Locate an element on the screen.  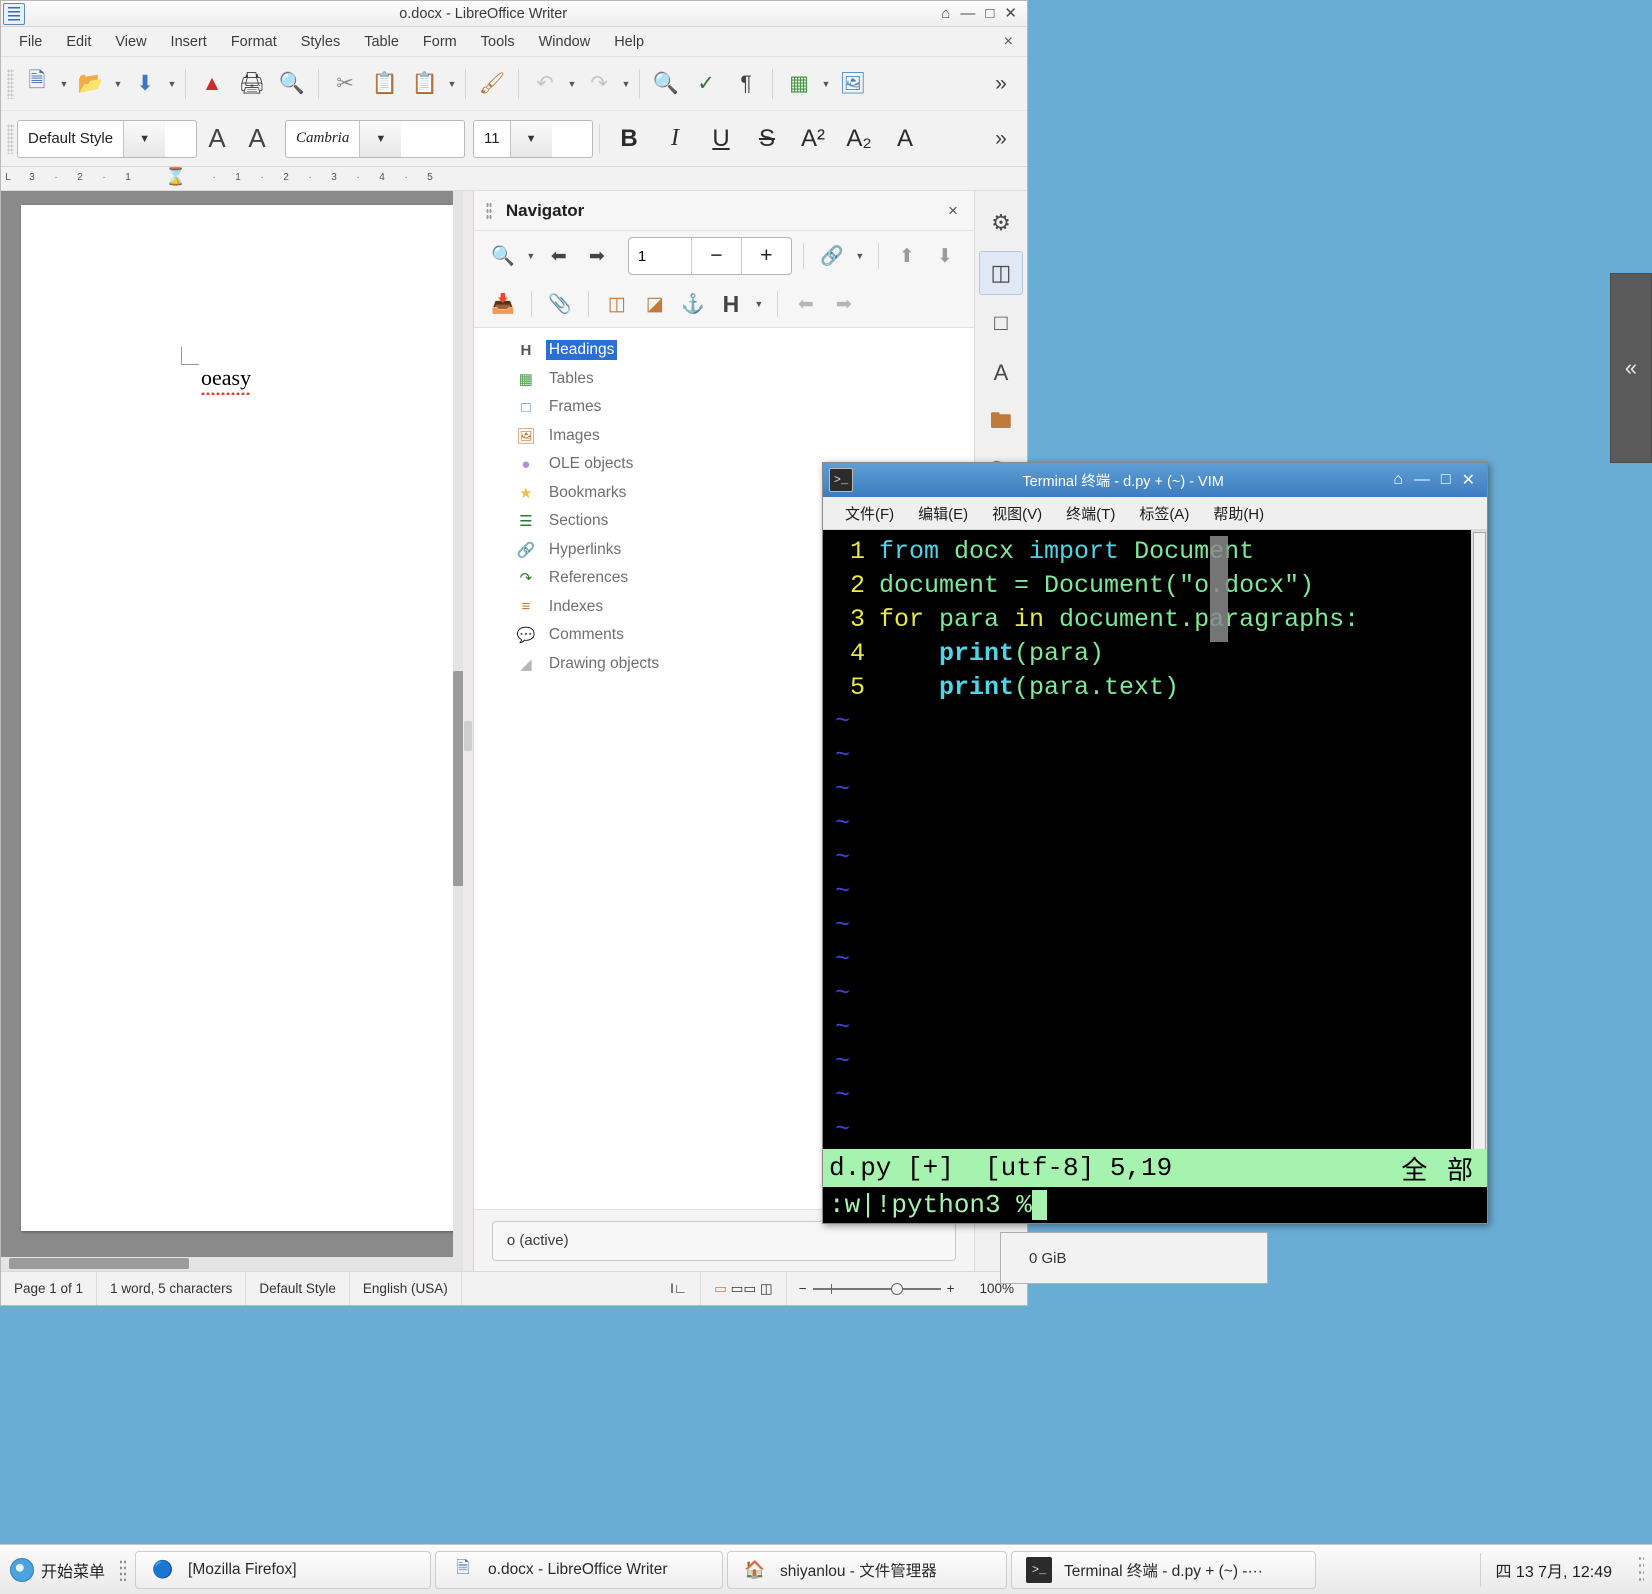
document-horizontal-scrollbar is located at coordinates (237, 1264).